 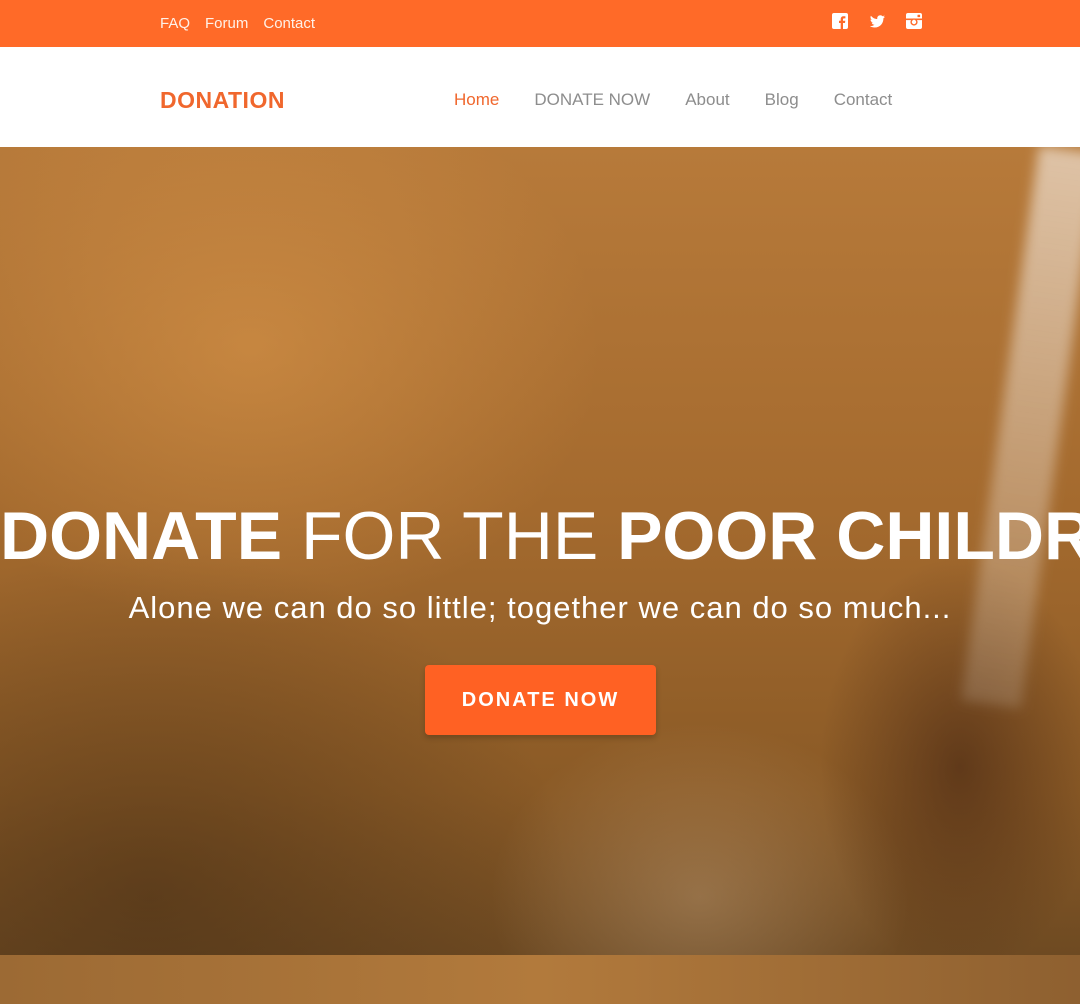 I want to click on twitter-icon, so click(x=877, y=21).